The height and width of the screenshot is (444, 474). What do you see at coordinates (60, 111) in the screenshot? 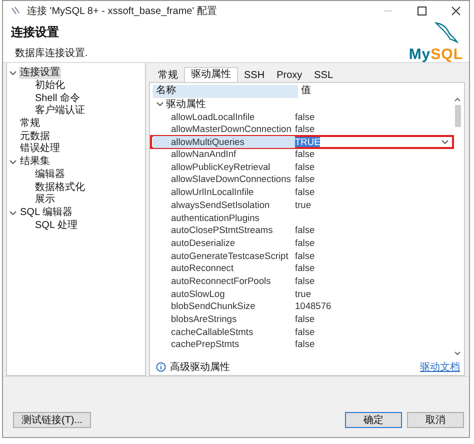
I see `tree-item: 客户端认证` at bounding box center [60, 111].